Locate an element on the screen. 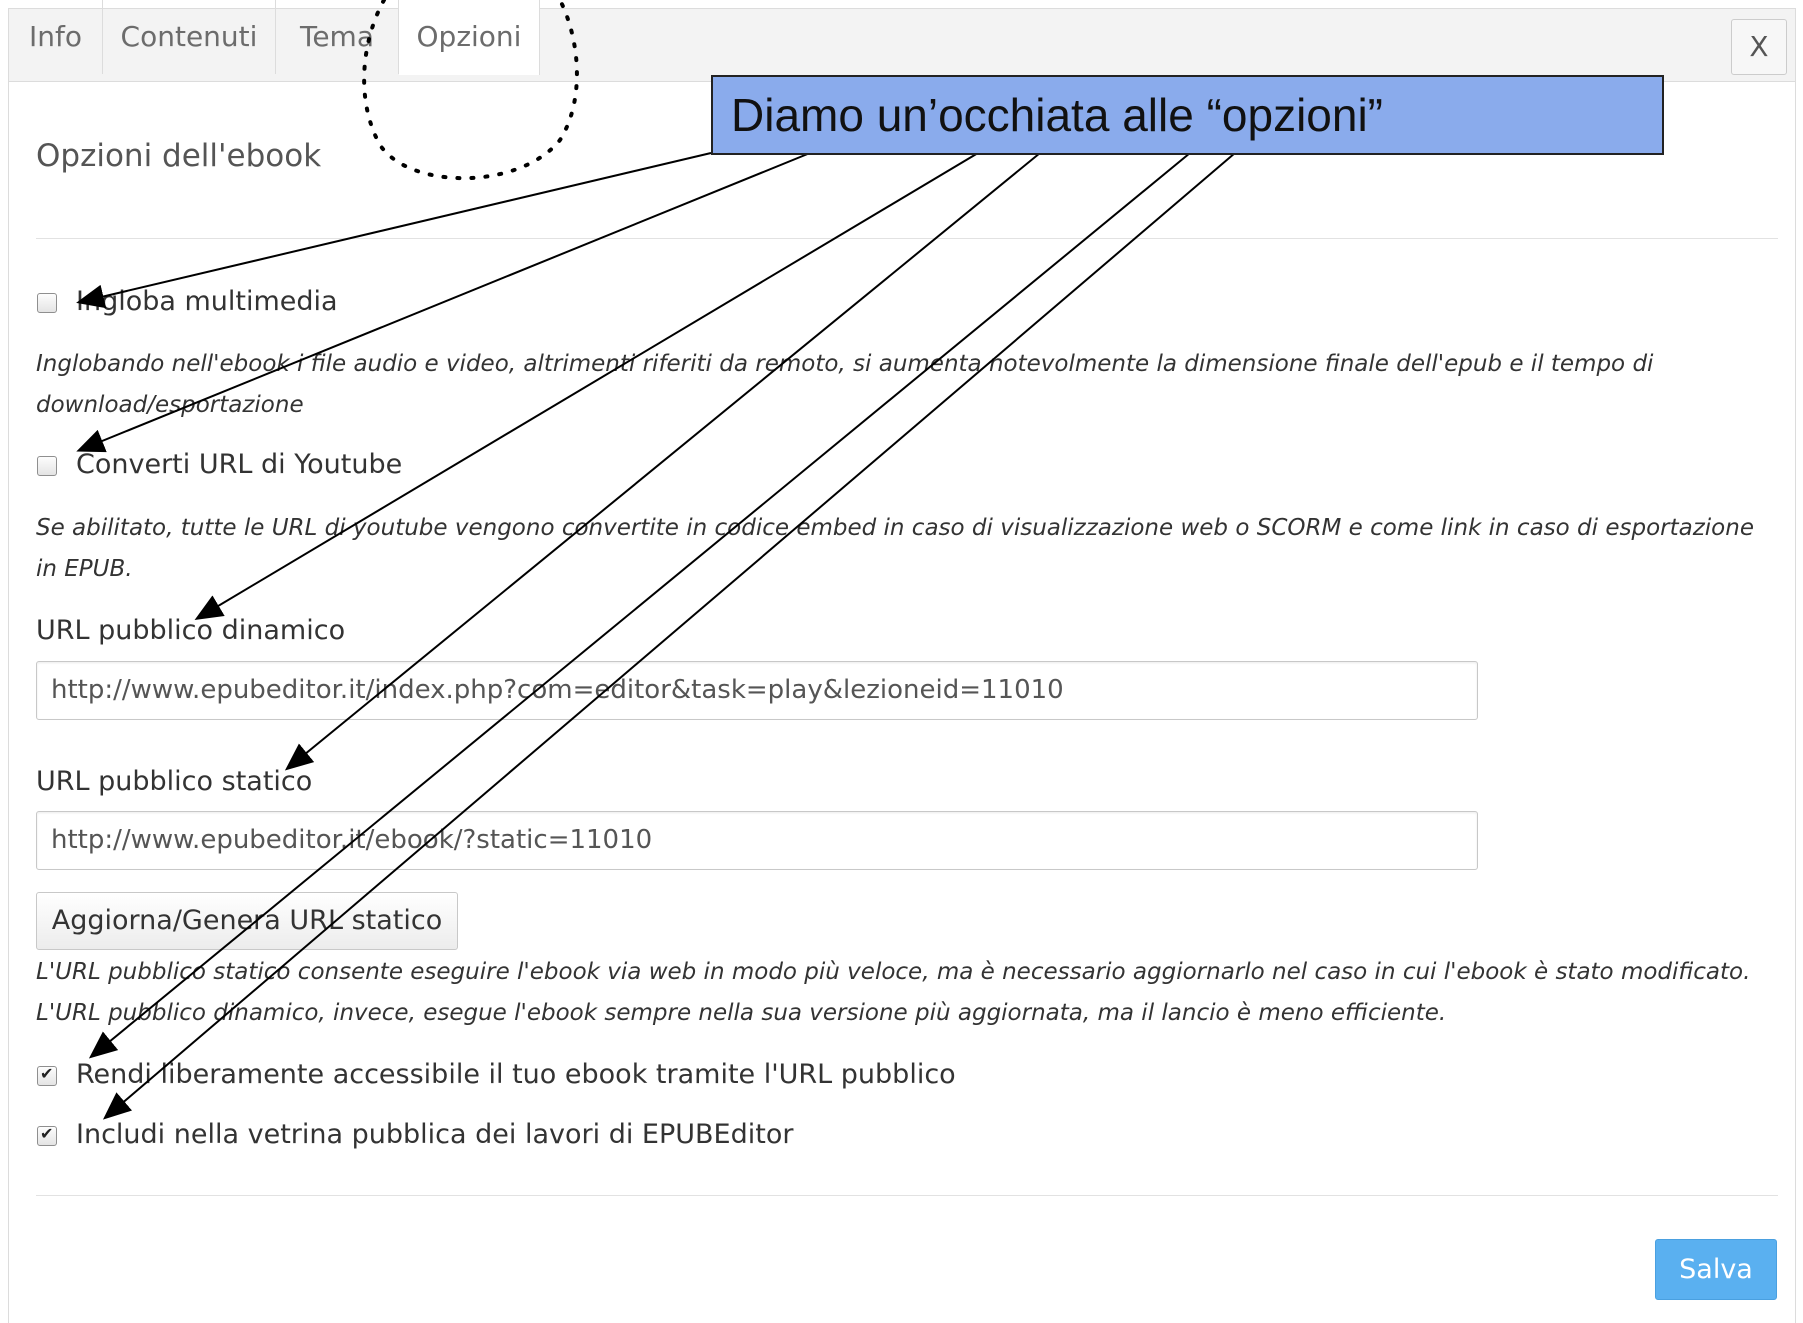  aggiorna-url-statico-button: Aggiorna/Genera URL statico is located at coordinates (247, 921).